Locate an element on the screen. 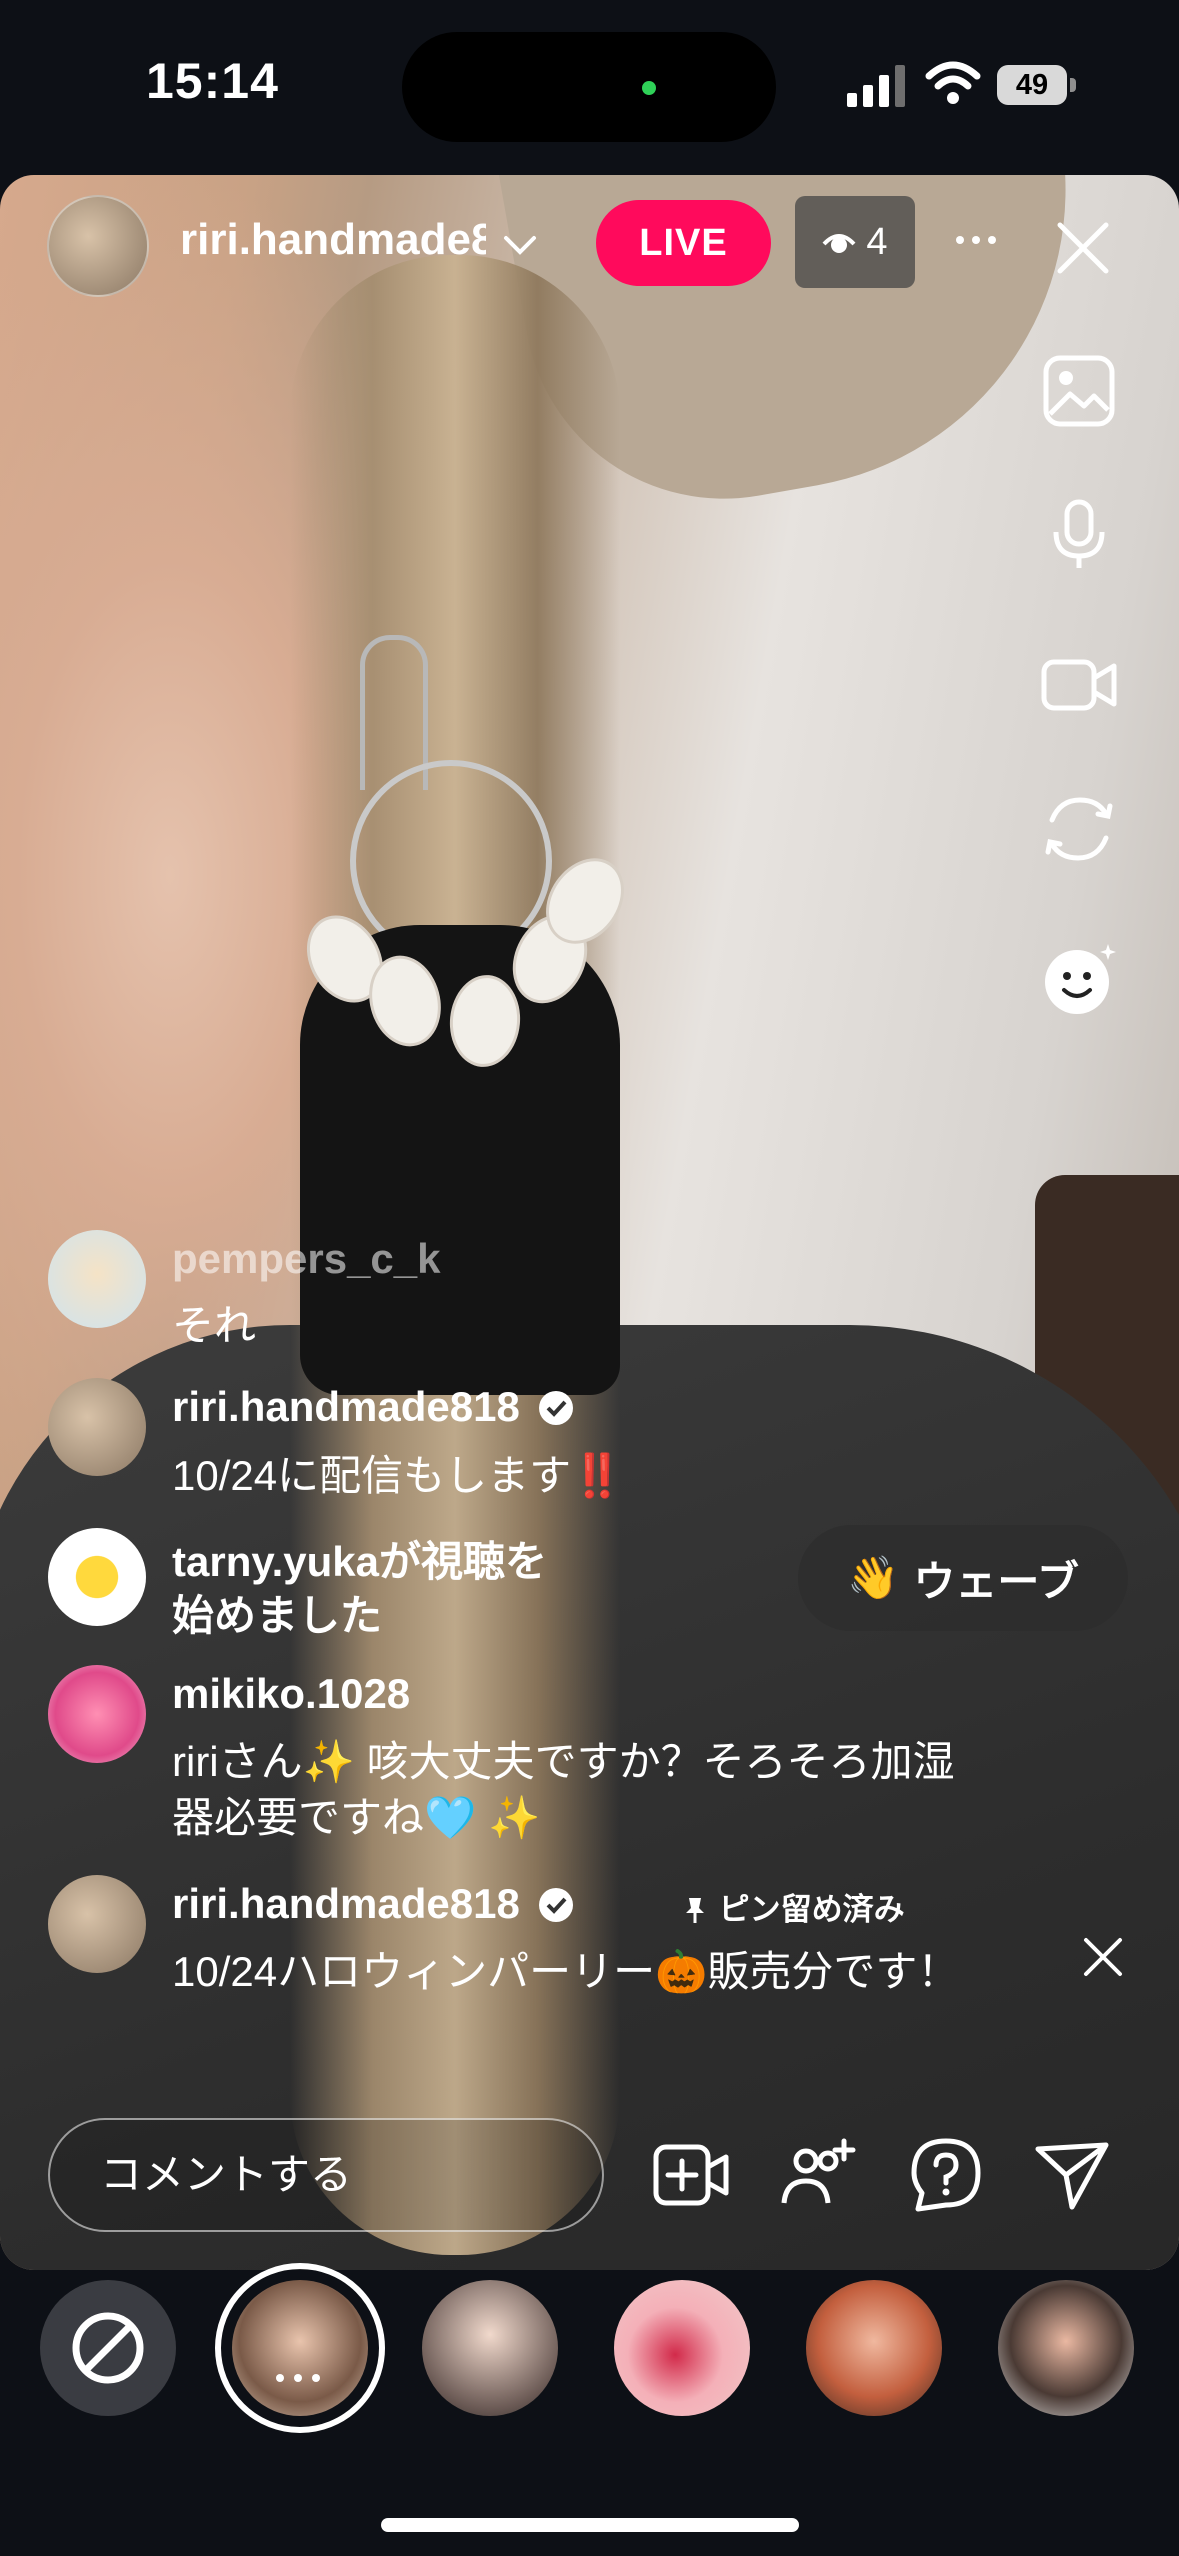 The image size is (1179, 2556). video-camera-icon is located at coordinates (1079, 685).